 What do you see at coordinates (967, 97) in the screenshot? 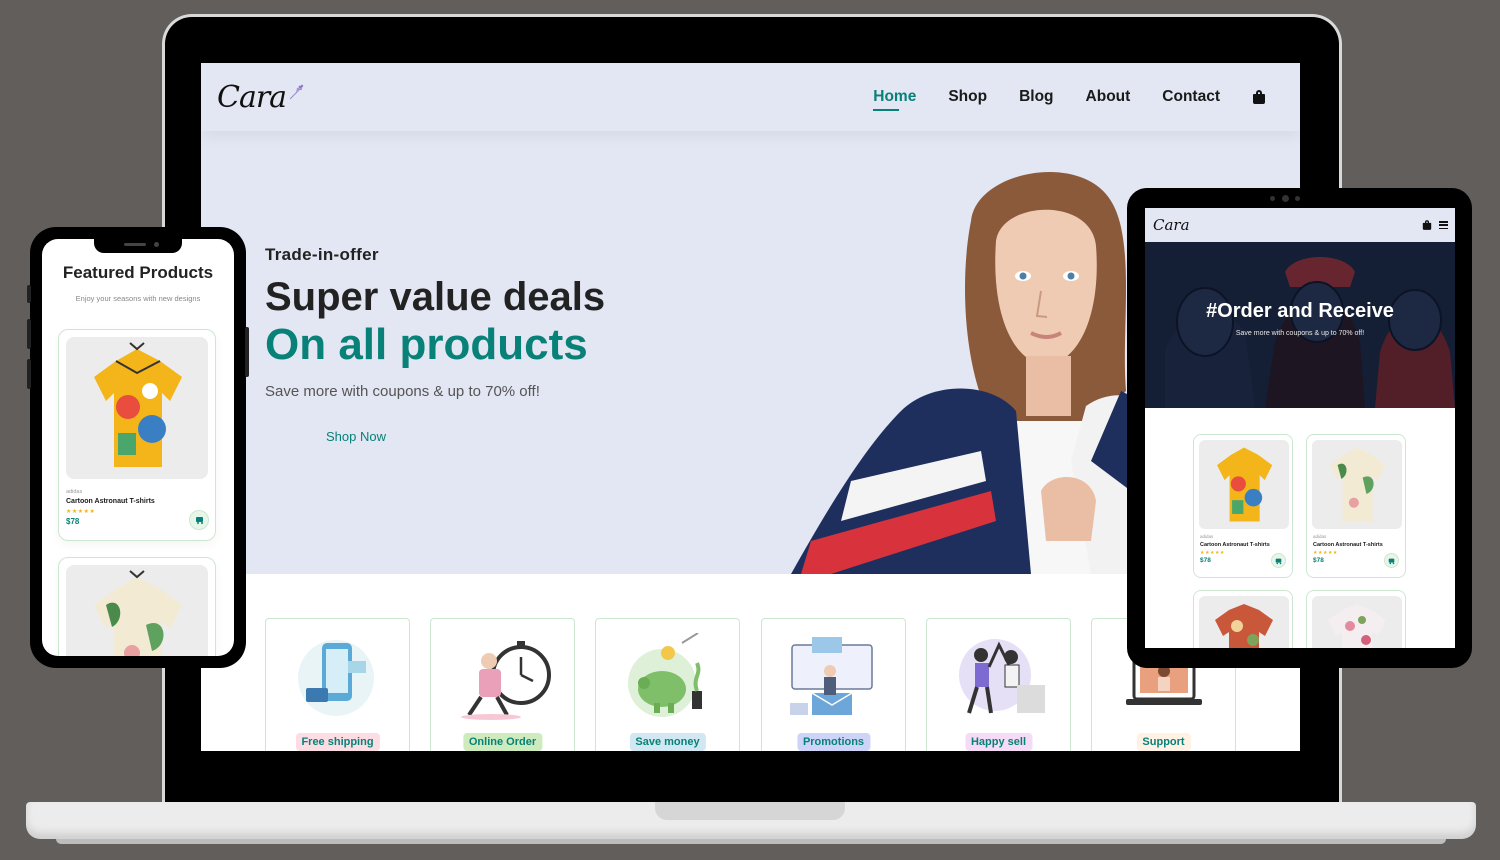
I see `nav-shop: Shop` at bounding box center [967, 97].